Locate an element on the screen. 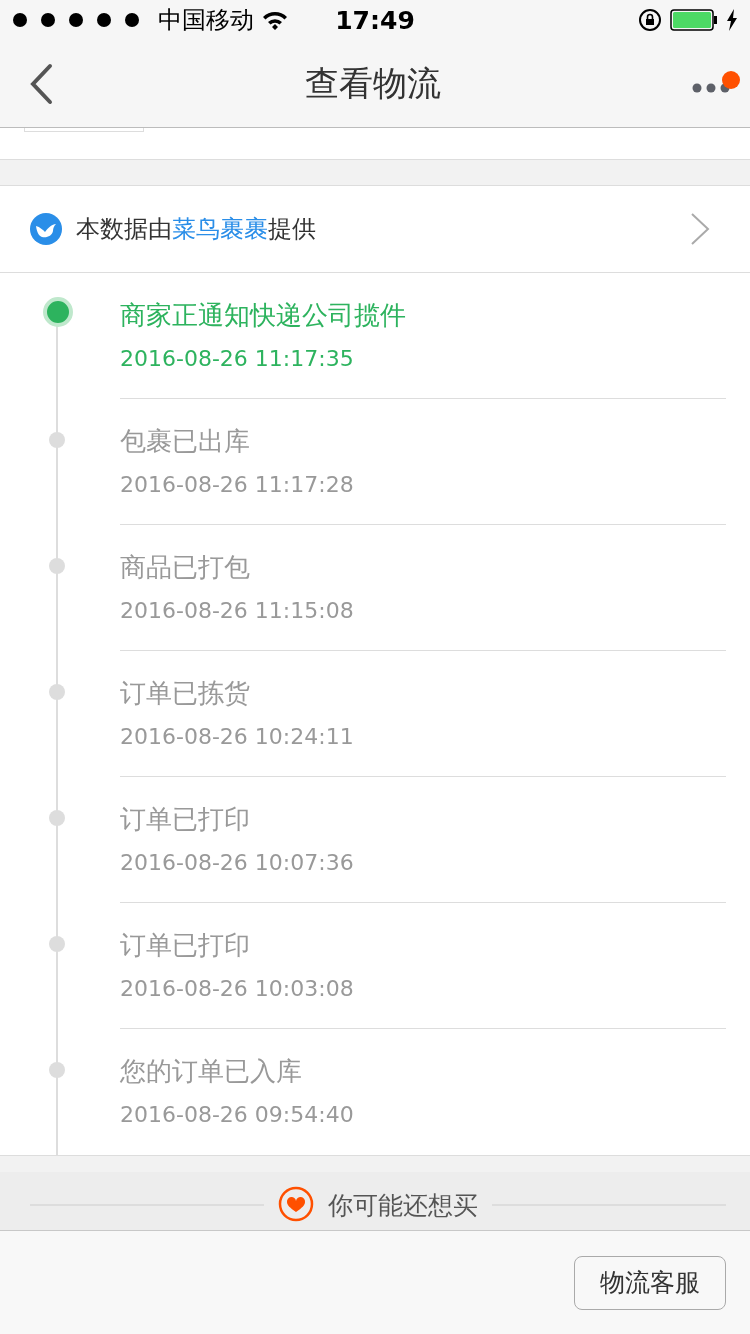  carrier-name: 中国移动 is located at coordinates (206, 20).